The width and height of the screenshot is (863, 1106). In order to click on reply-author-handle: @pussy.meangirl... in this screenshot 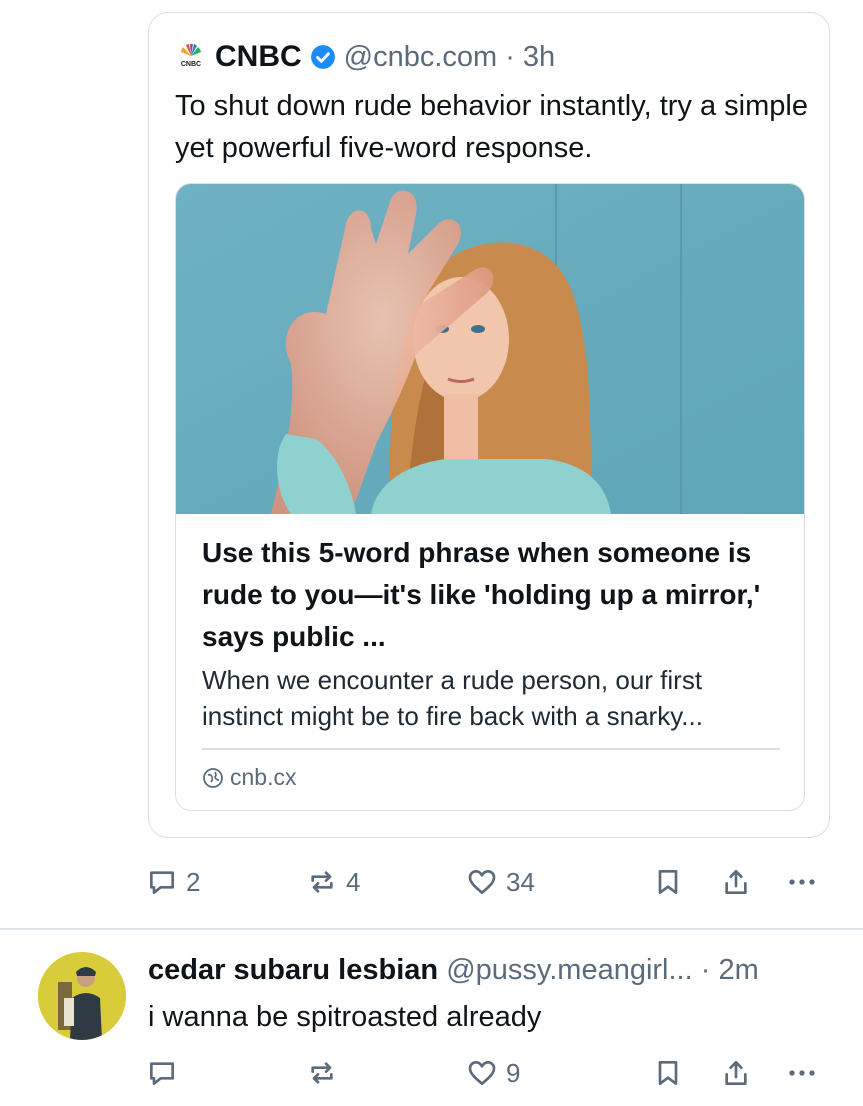, I will do `click(569, 970)`.